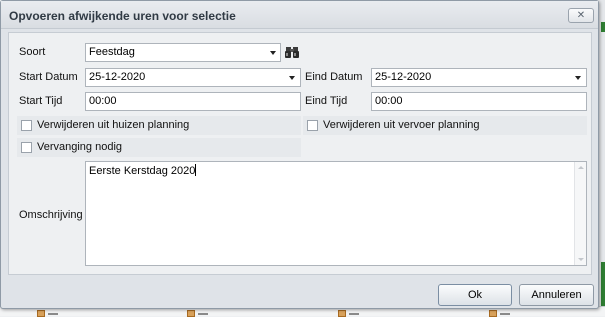  I want to click on start-tijd-input: 00:00, so click(193, 101).